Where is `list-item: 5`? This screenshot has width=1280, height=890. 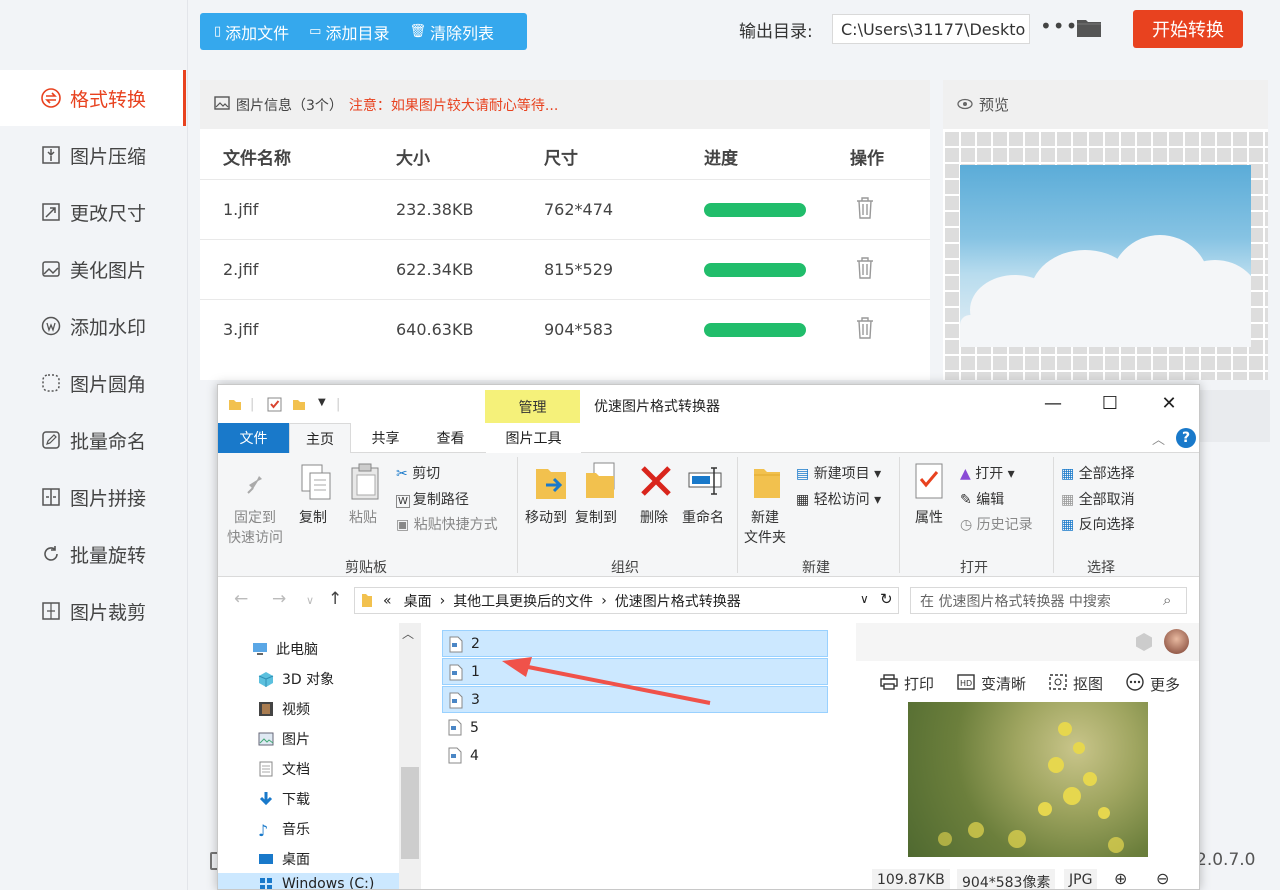 list-item: 5 is located at coordinates (635, 727).